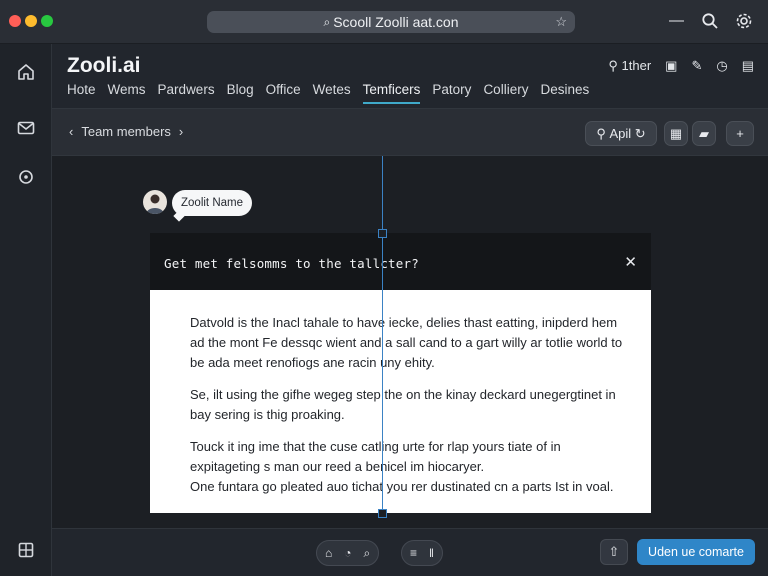 The height and width of the screenshot is (576, 768). I want to click on refresh-icon: ↻, so click(638, 133).